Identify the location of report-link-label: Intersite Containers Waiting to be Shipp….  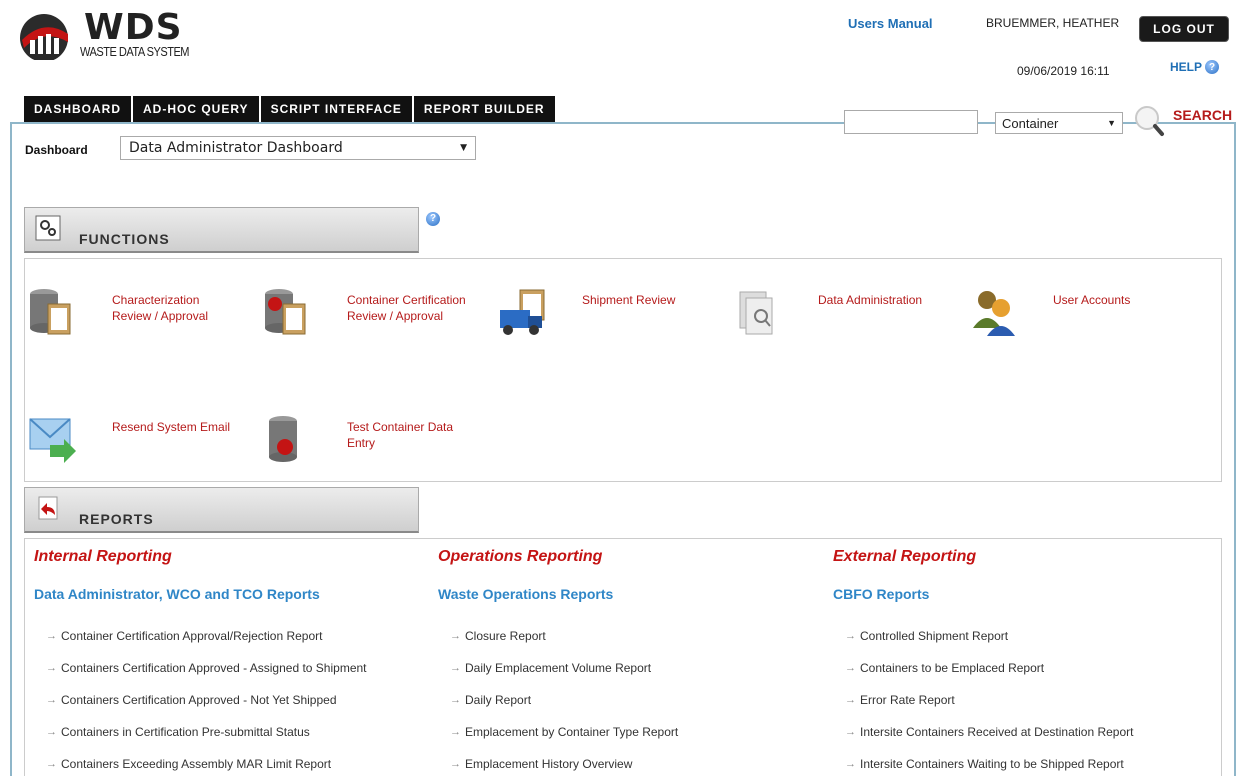
(992, 764).